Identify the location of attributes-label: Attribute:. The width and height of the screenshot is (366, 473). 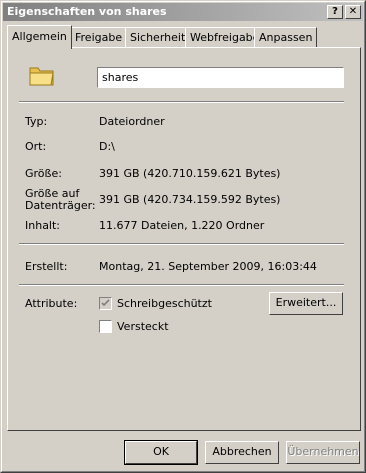
(51, 303).